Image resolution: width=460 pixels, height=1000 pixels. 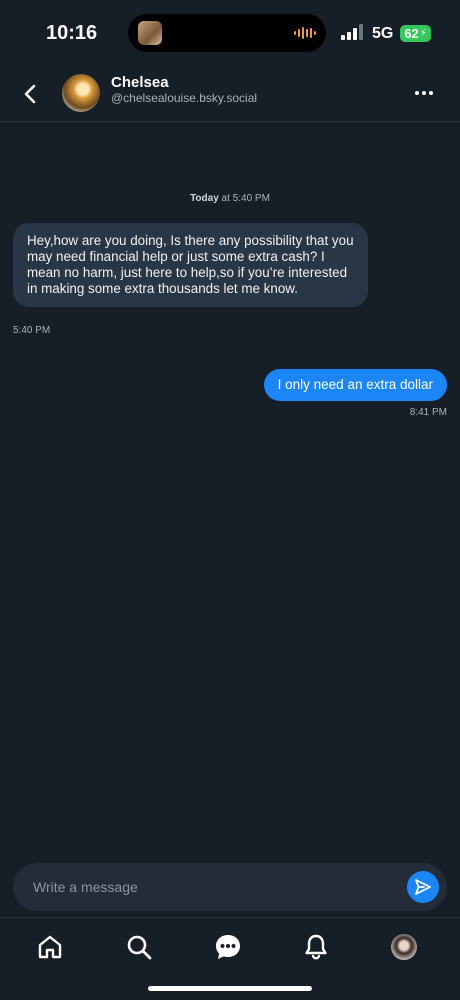 I want to click on nav-search, so click(x=139, y=947).